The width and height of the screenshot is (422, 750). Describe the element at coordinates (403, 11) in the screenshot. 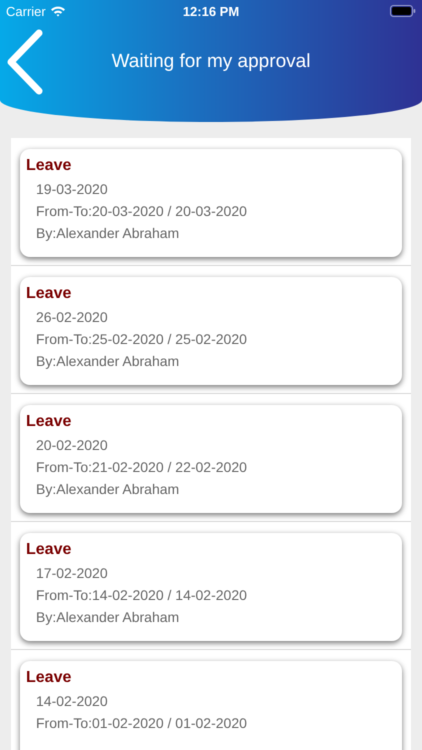

I see `battery-icon` at that location.